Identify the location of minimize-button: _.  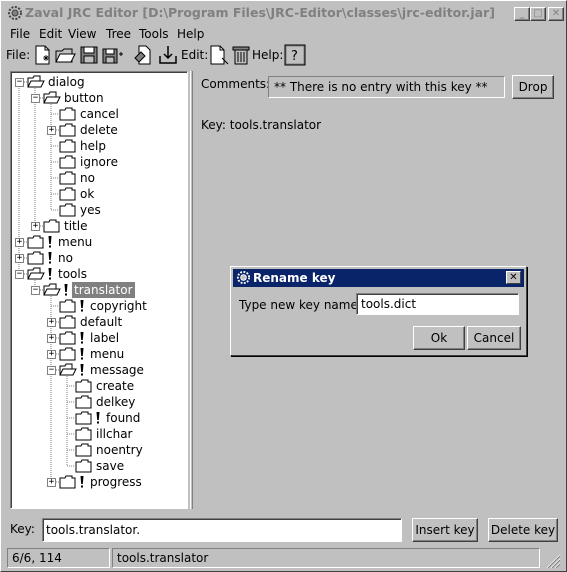
(522, 14).